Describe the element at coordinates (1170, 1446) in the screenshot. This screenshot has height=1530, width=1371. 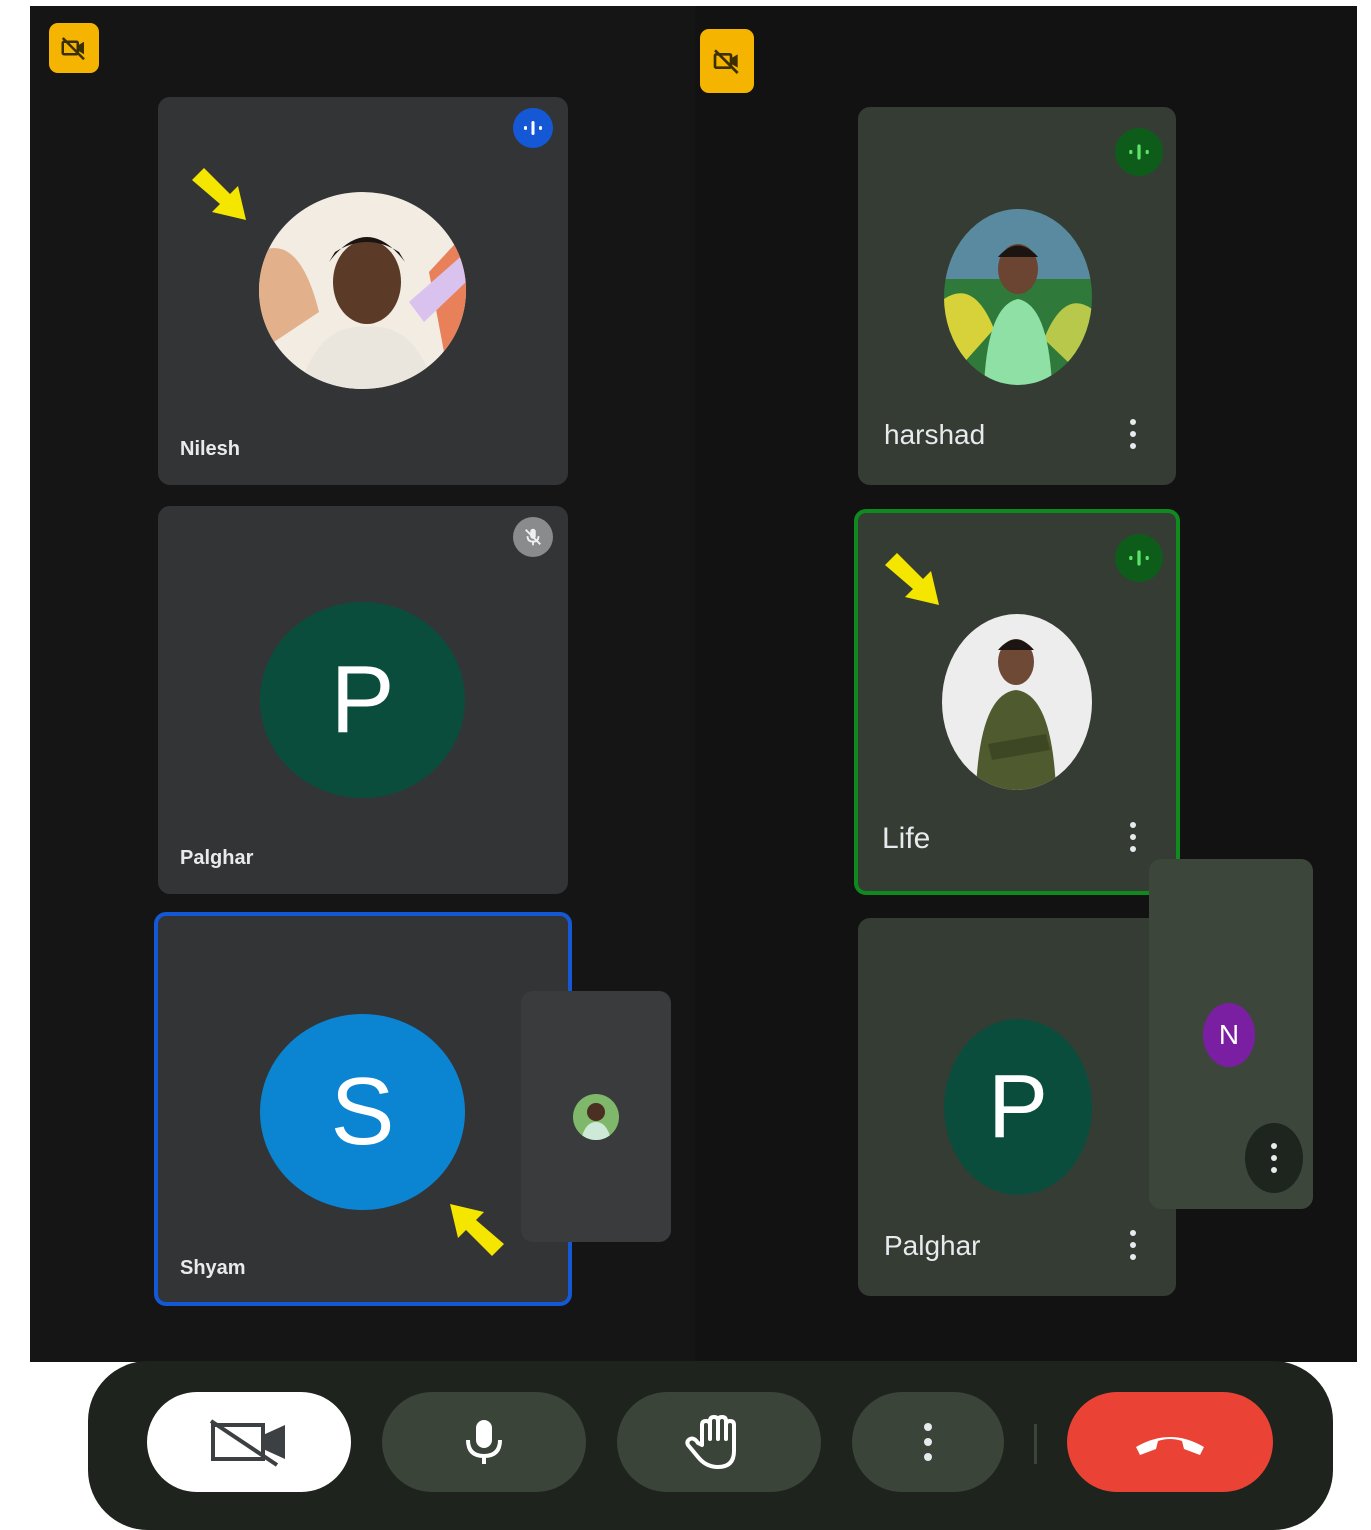
I see `phone-hangup-icon` at that location.